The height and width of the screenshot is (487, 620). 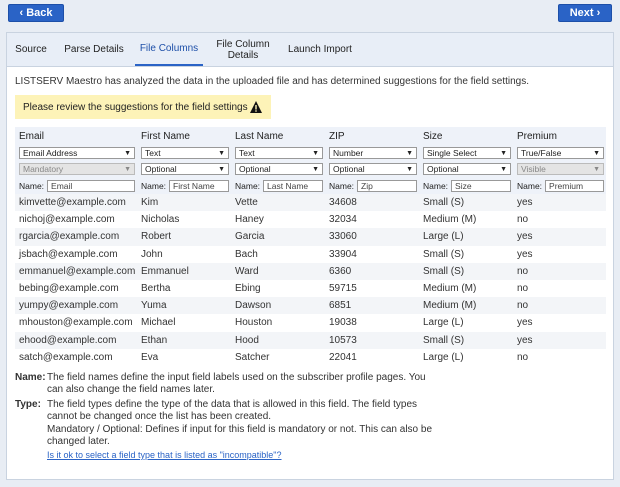 I want to click on select-value: Optional, so click(x=349, y=169).